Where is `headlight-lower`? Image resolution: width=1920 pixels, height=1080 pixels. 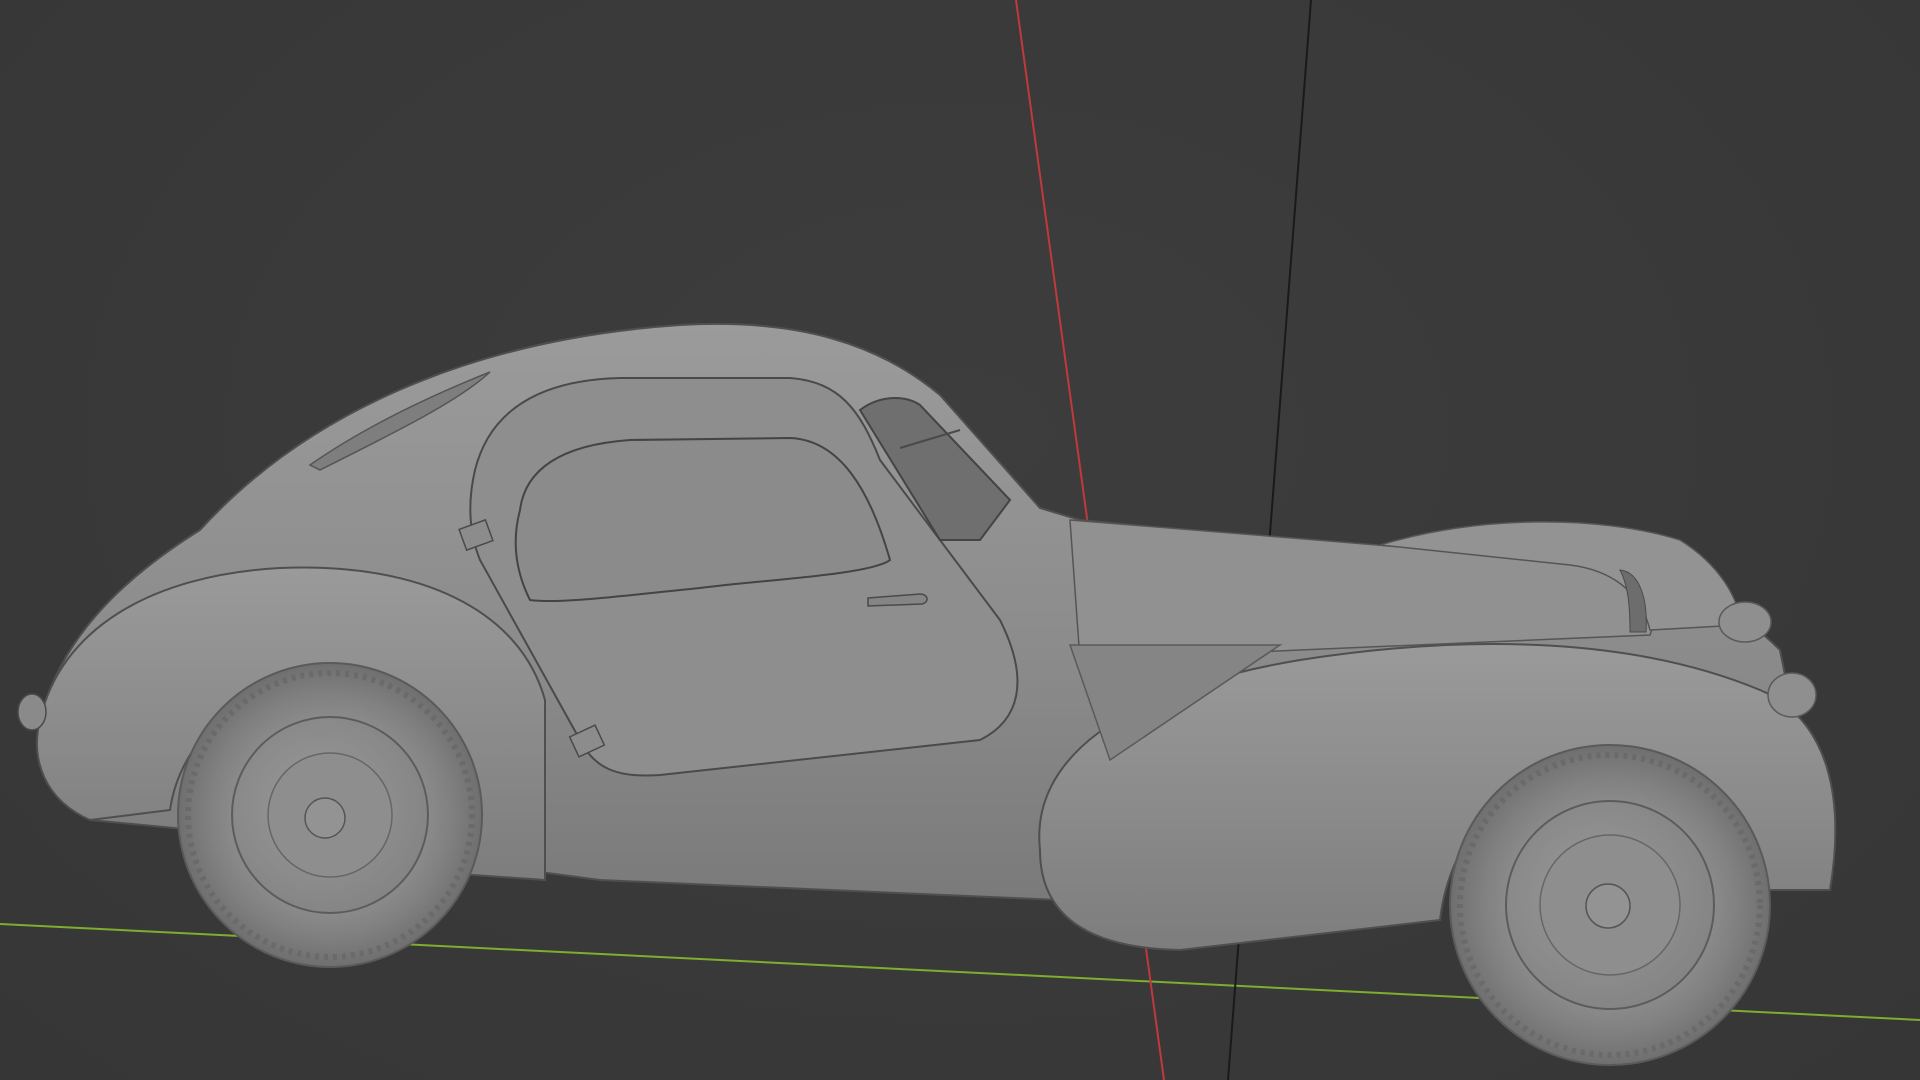
headlight-lower is located at coordinates (1792, 695).